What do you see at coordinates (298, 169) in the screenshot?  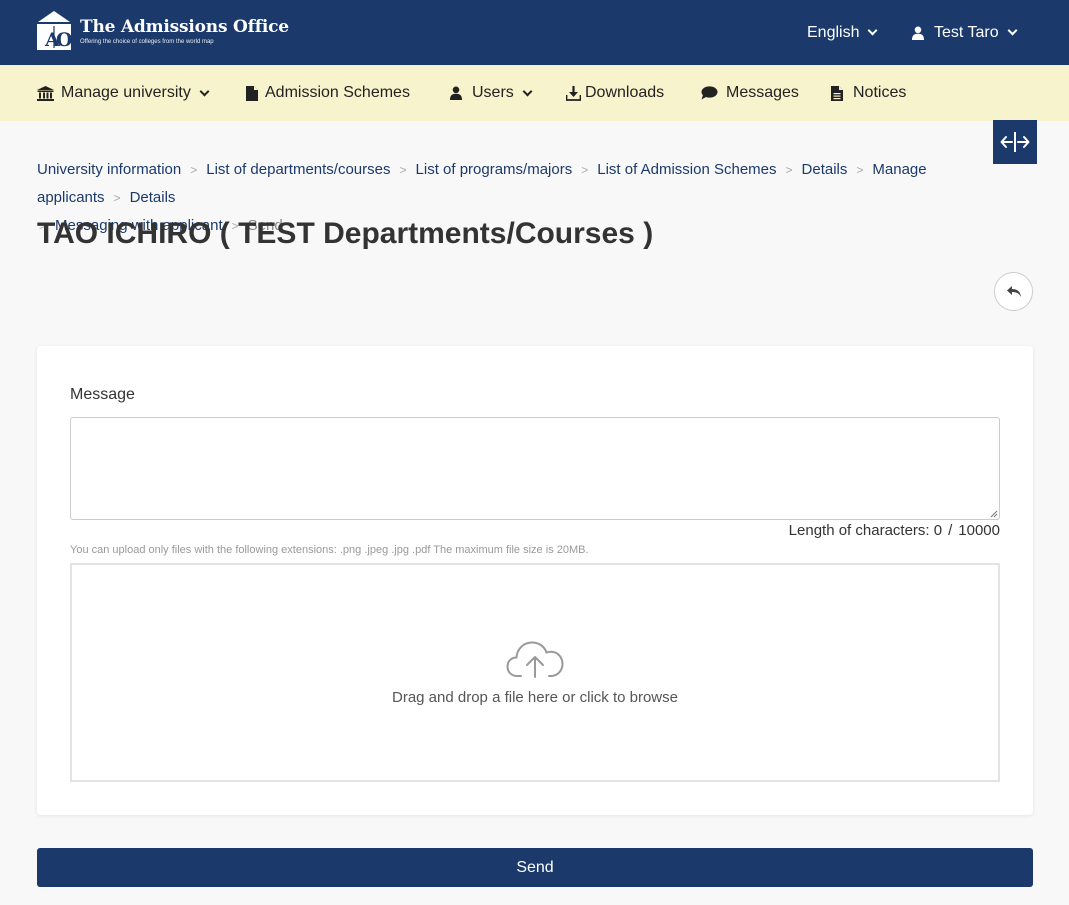 I see `breadcrumb-link-departments: List of departments/courses` at bounding box center [298, 169].